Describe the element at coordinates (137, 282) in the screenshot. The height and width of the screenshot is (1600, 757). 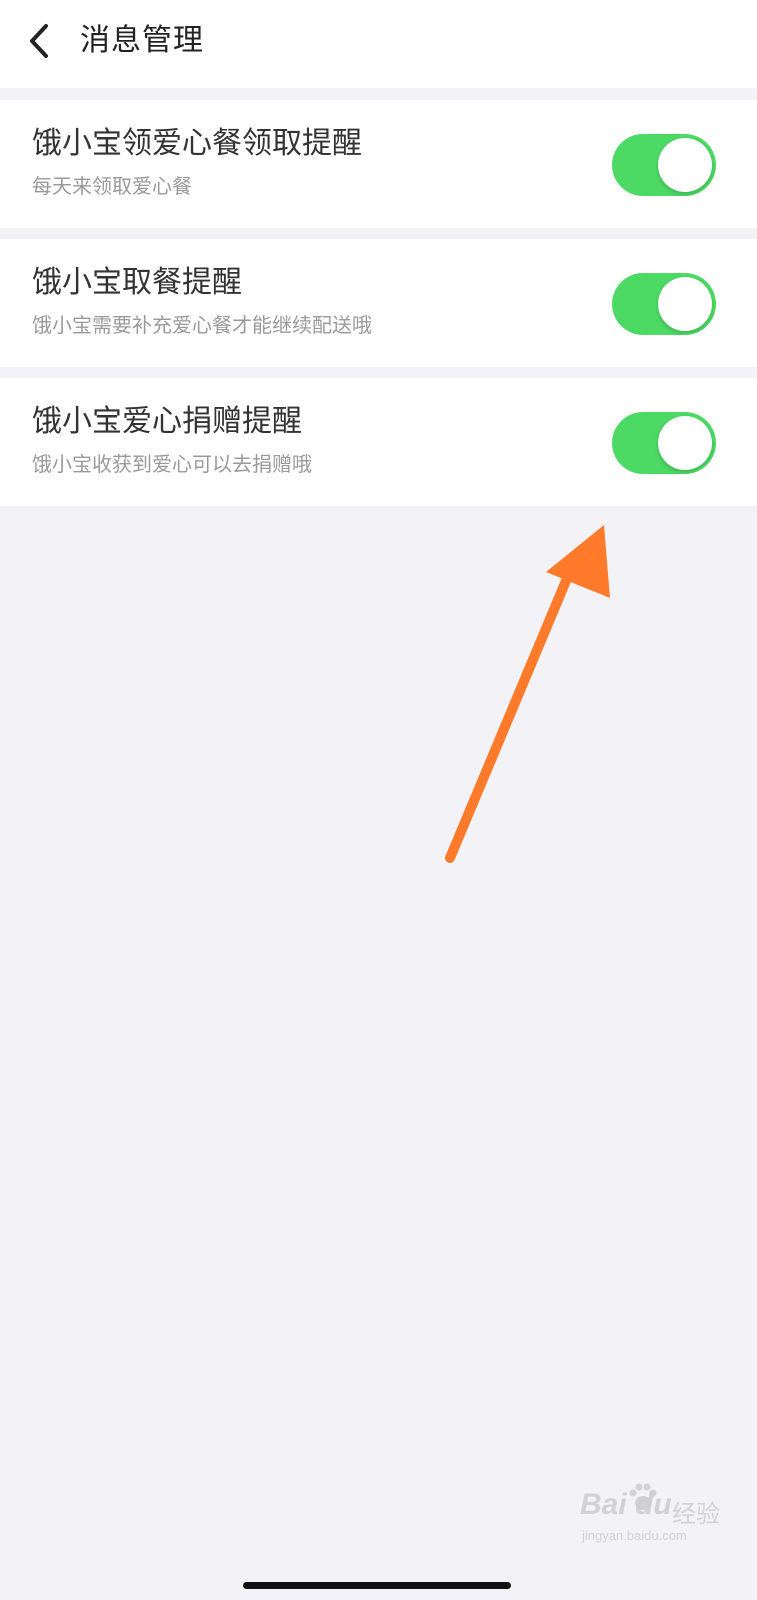
I see `setting-title: 饿小宝取餐提醒` at that location.